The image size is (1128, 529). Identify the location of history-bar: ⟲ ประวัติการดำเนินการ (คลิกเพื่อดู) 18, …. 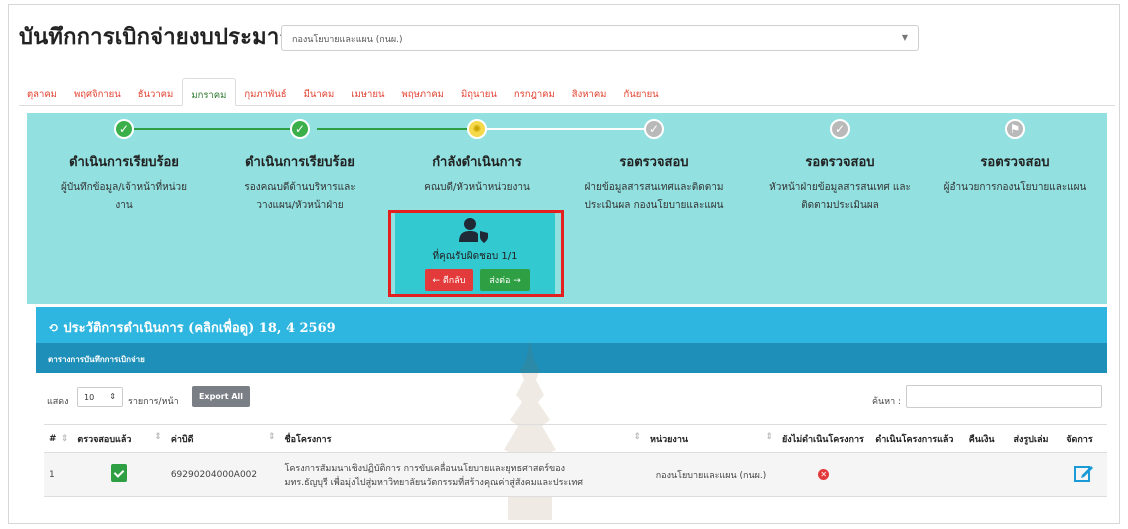
(571, 325).